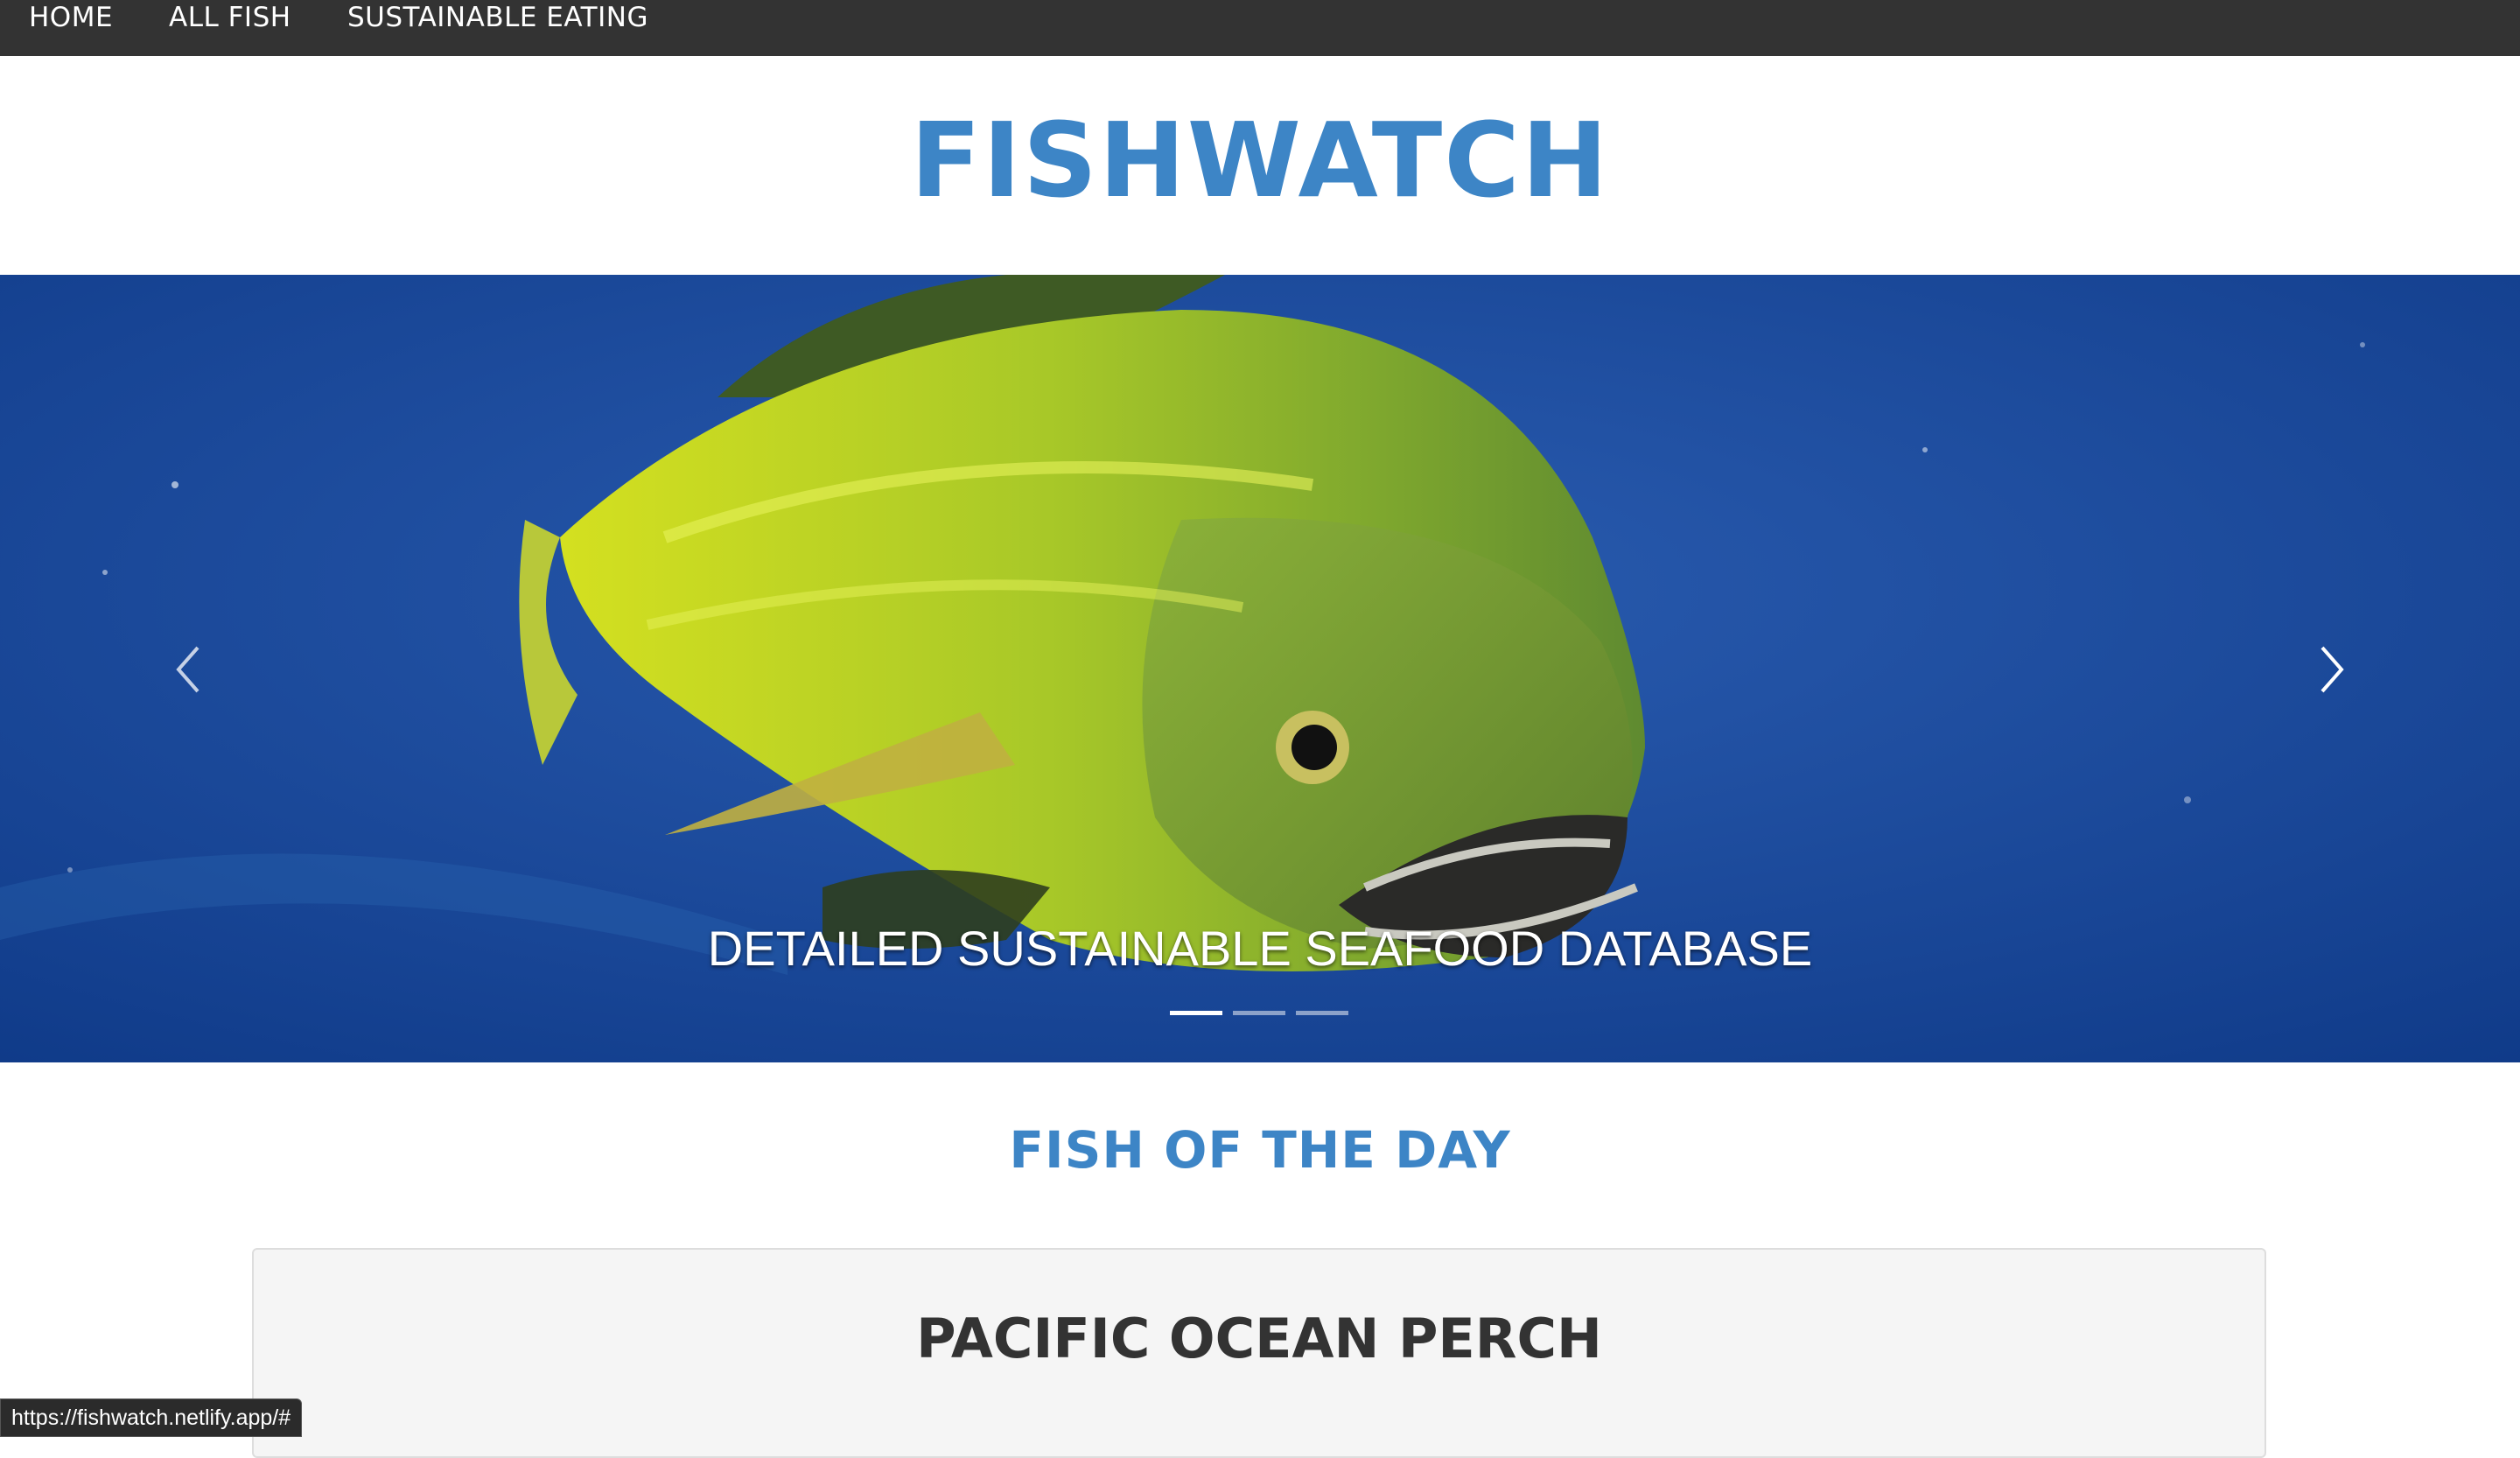 This screenshot has width=2520, height=1458. I want to click on browser-status-bar: https://fishwatch.netlify.app/#, so click(151, 1417).